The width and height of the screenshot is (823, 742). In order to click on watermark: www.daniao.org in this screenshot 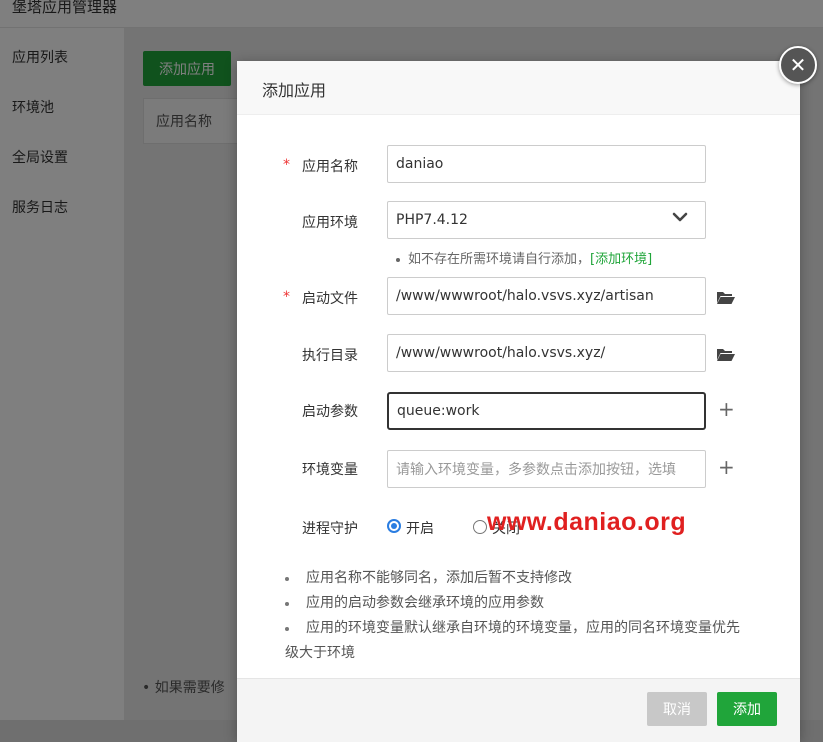, I will do `click(587, 522)`.